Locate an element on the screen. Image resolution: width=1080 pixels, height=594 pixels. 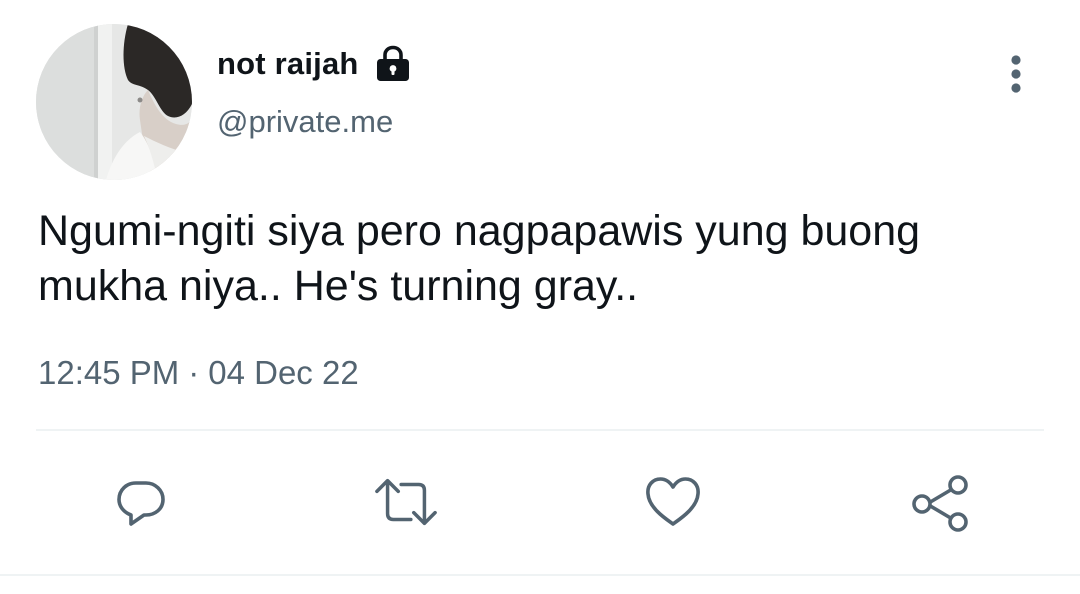
share-button is located at coordinates (940, 502).